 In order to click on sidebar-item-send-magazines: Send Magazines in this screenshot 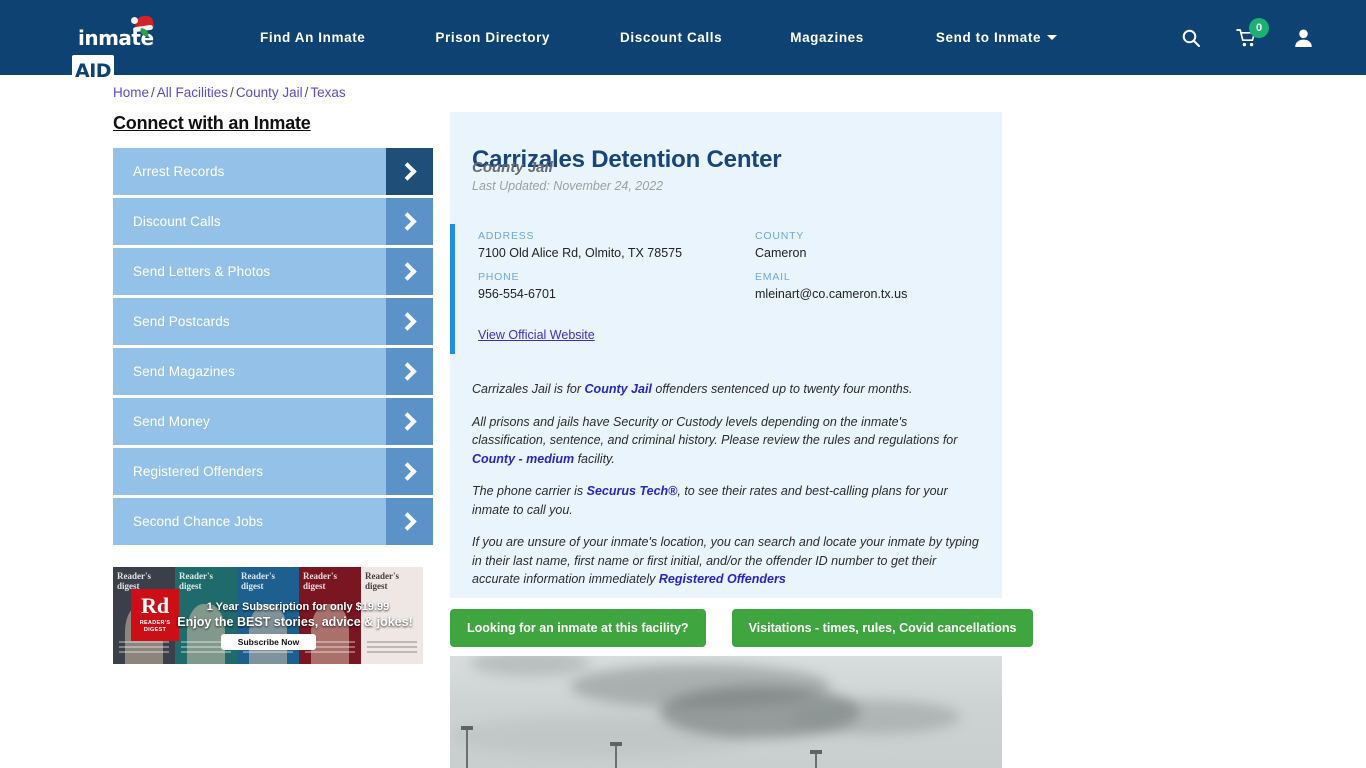, I will do `click(273, 371)`.